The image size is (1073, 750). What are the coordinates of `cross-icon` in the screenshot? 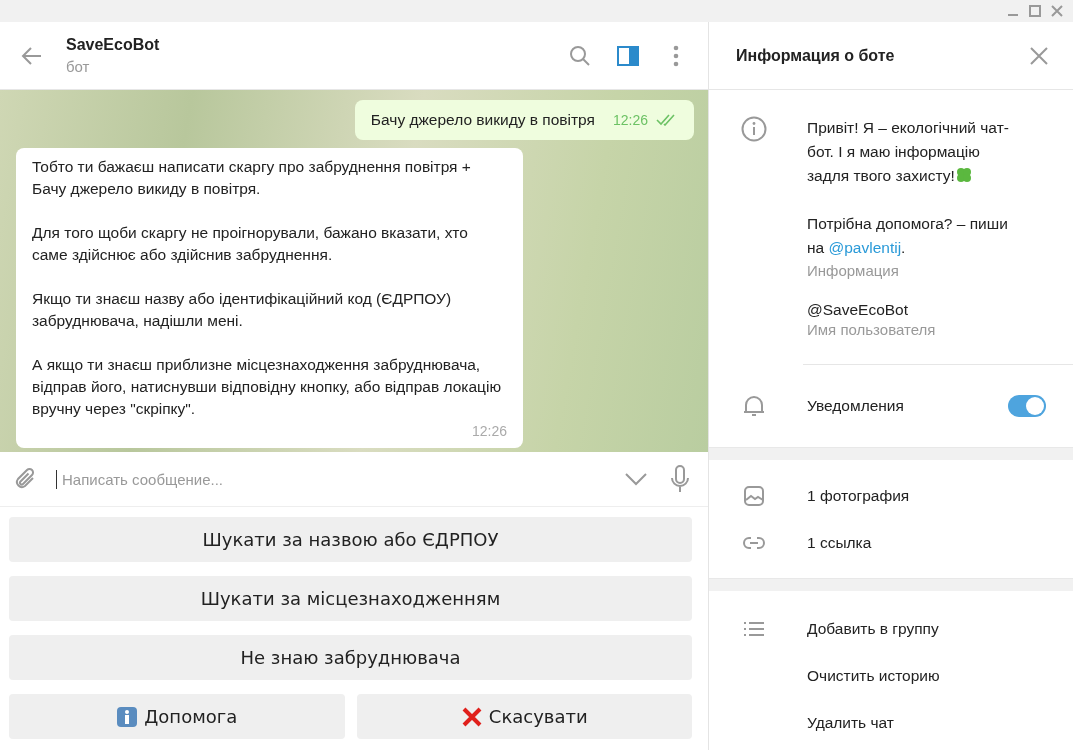 It's located at (471, 716).